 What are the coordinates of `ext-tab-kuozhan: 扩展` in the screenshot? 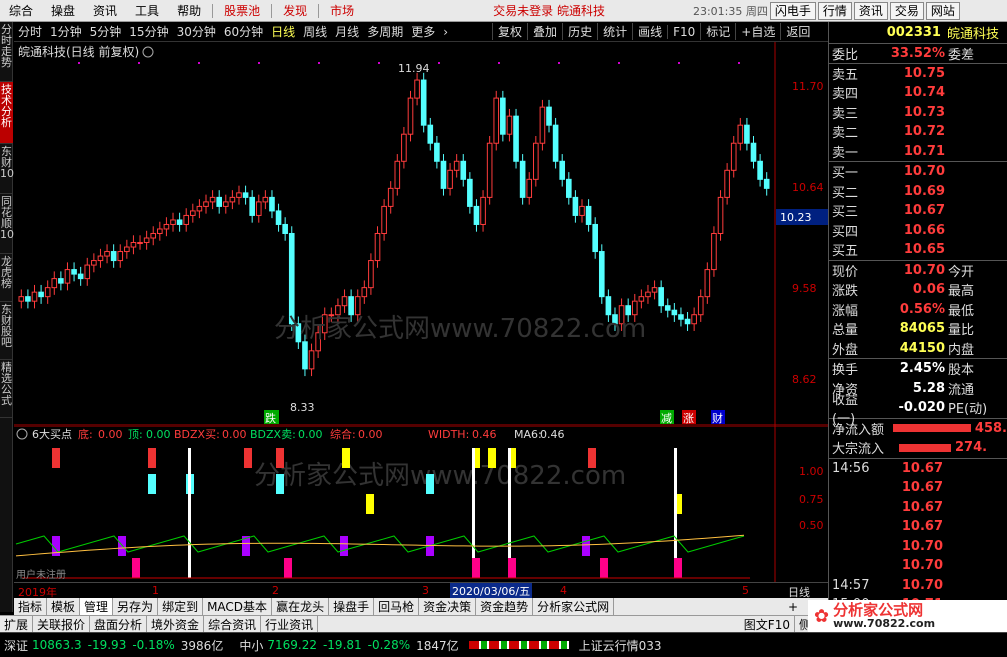 It's located at (17, 624).